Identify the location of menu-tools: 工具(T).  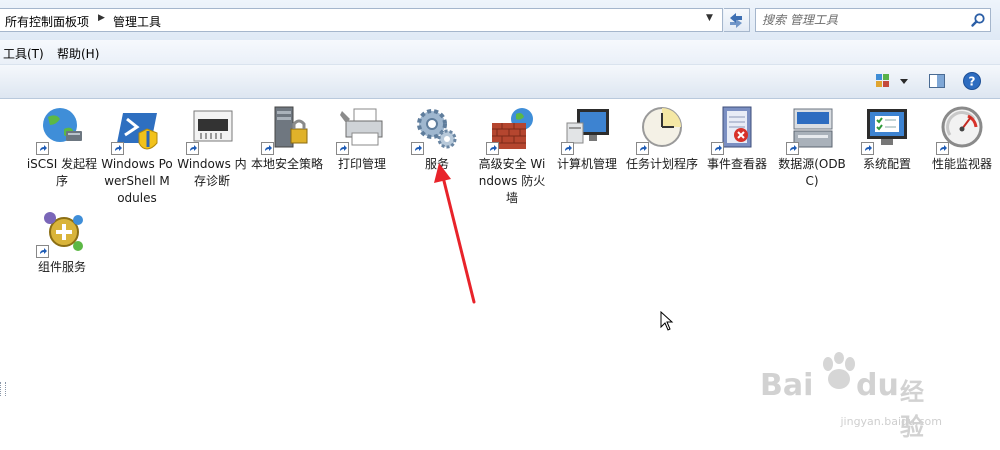
(23, 53).